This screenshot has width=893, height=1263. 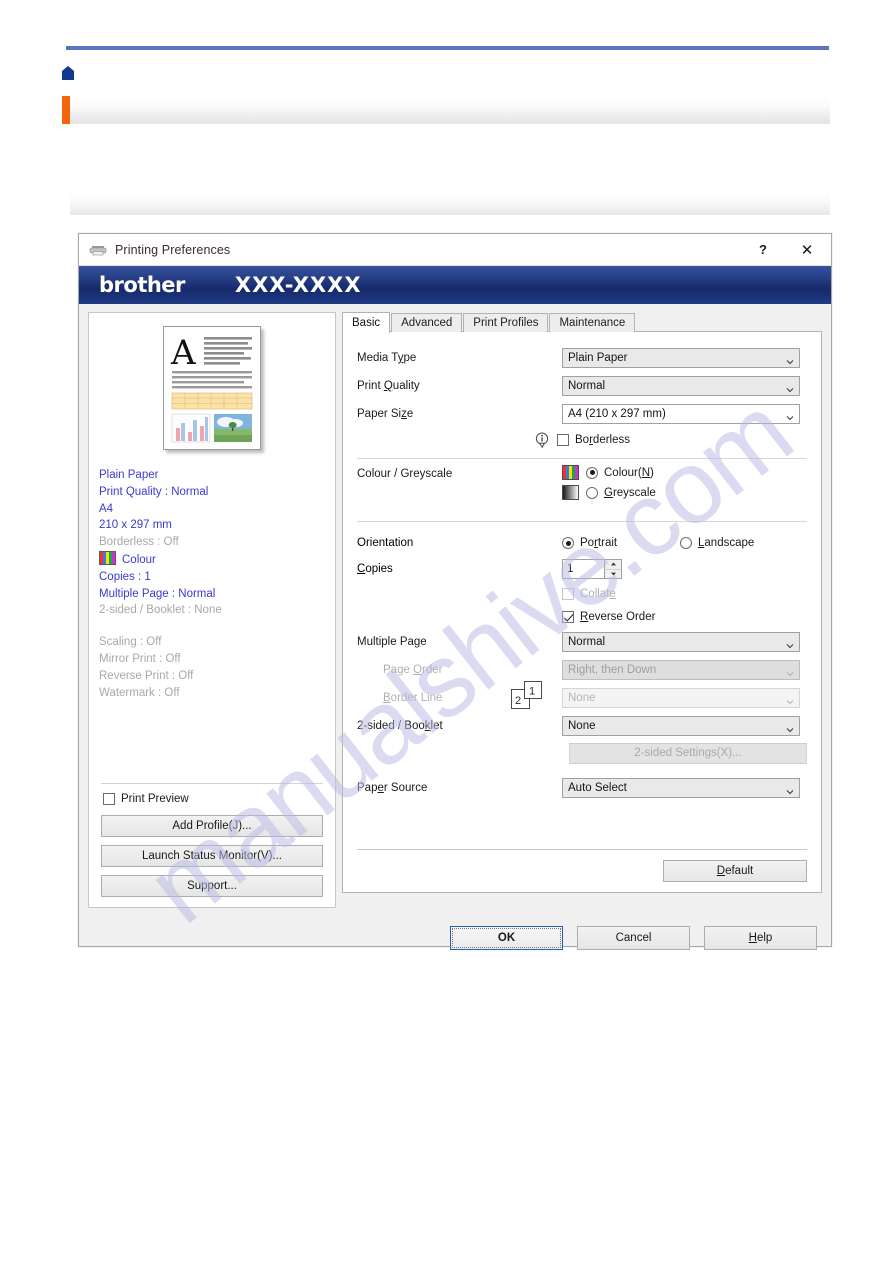 I want to click on svg-text: A, so click(x=183, y=353).